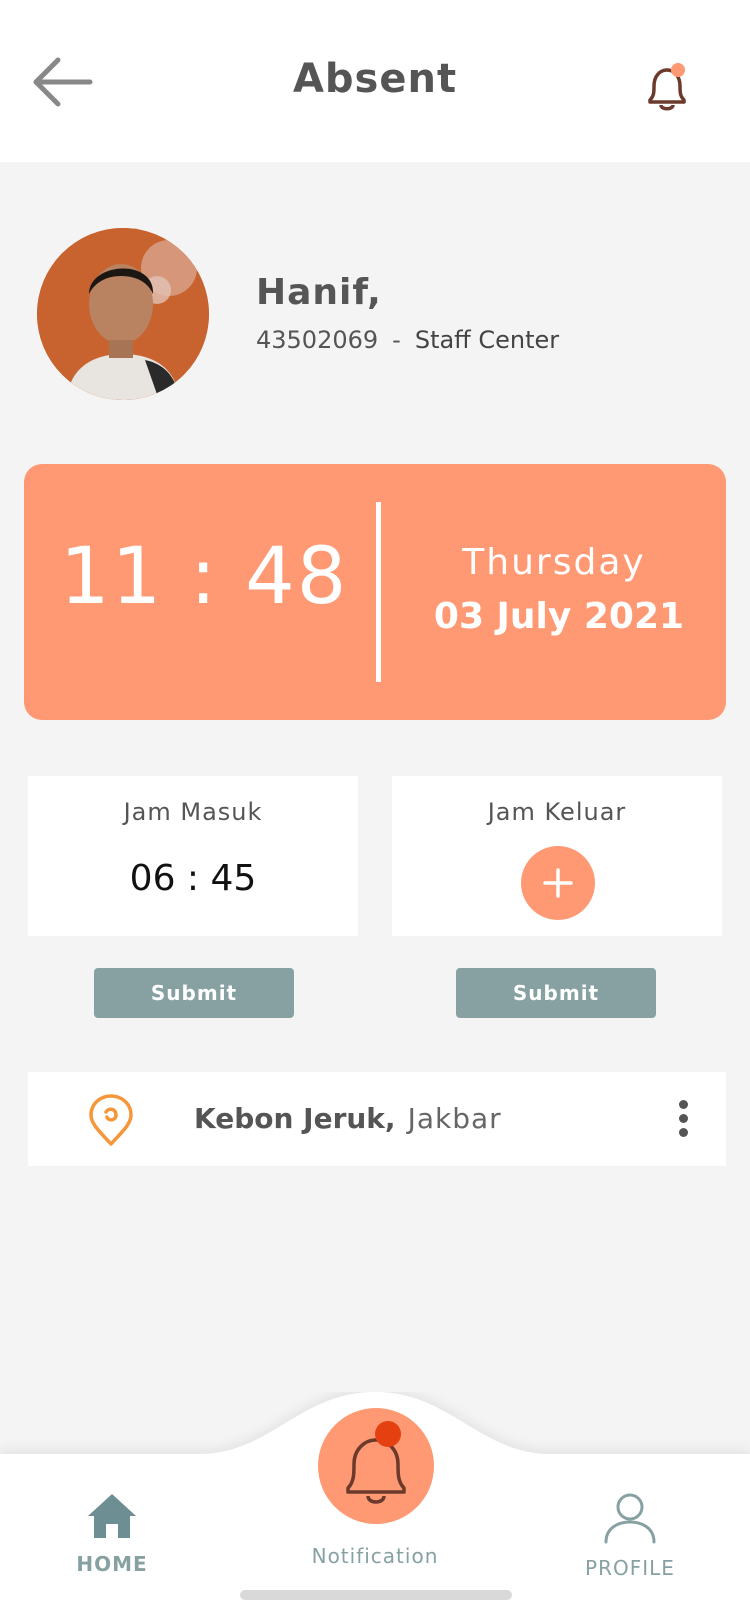 This screenshot has height=1624, width=750. Describe the element at coordinates (319, 292) in the screenshot. I see `user-name: Hanif,` at that location.